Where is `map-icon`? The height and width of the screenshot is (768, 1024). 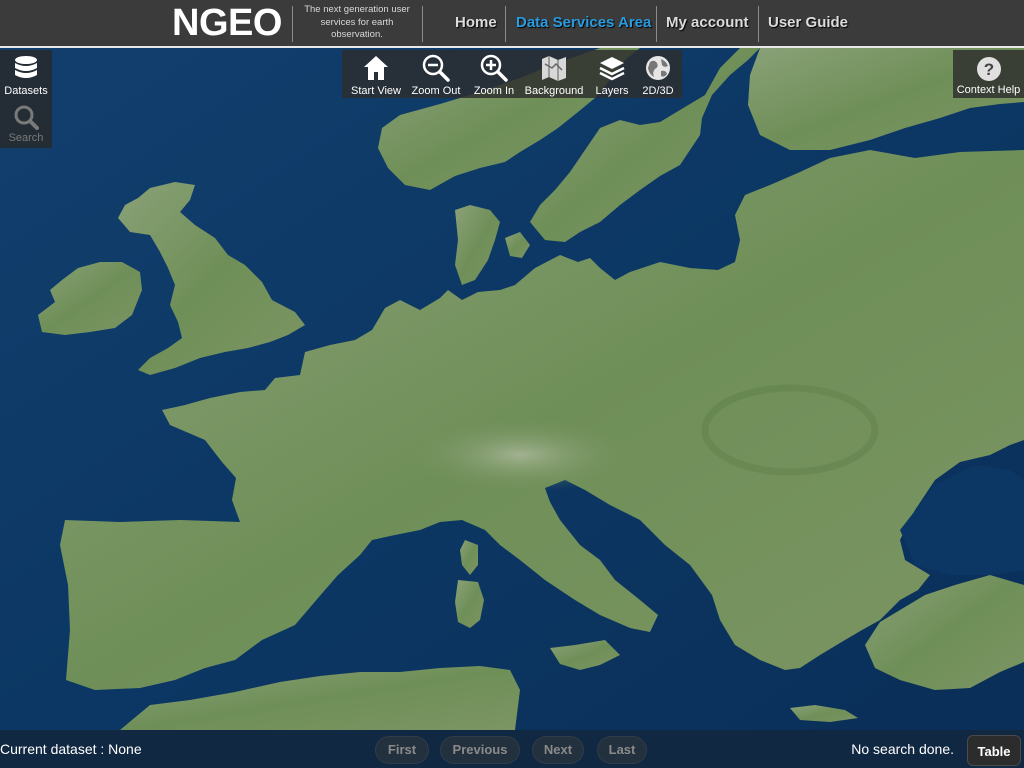
map-icon is located at coordinates (554, 68).